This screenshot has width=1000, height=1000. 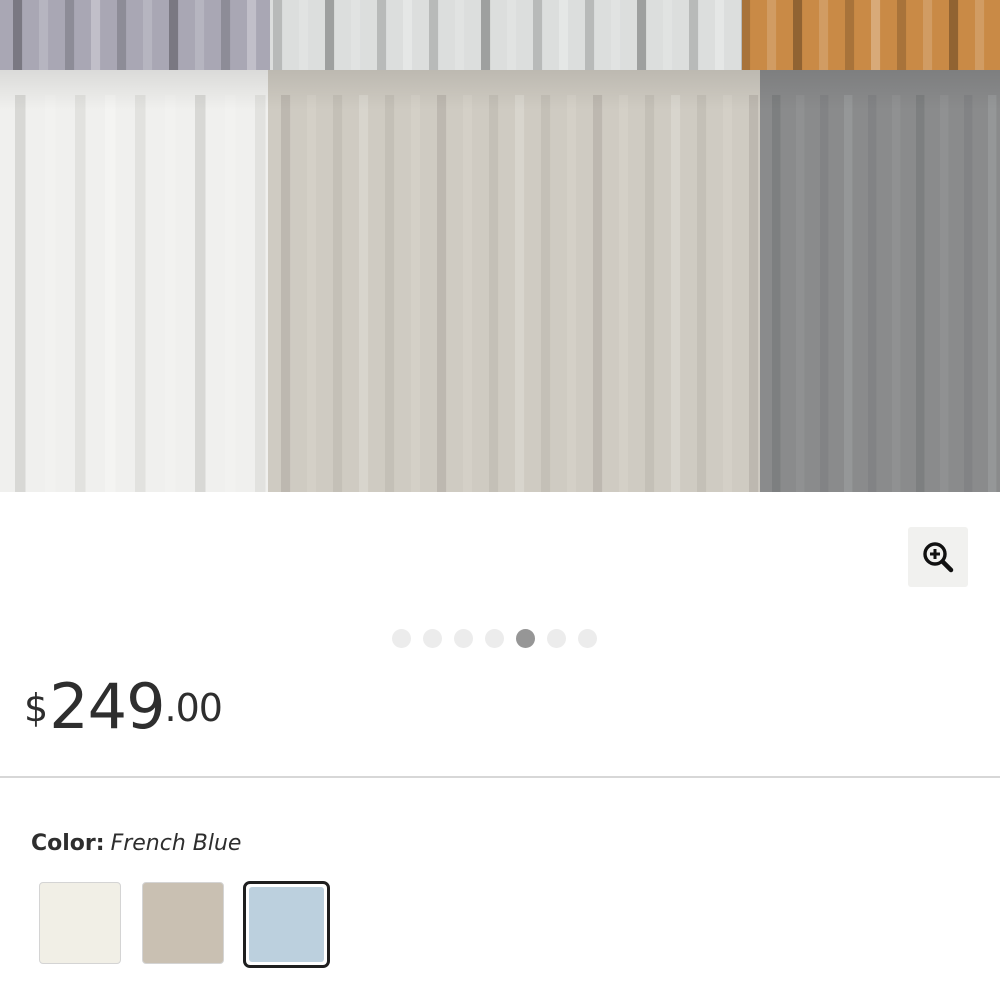 I want to click on product-price: $ 249 .00, so click(x=123, y=708).